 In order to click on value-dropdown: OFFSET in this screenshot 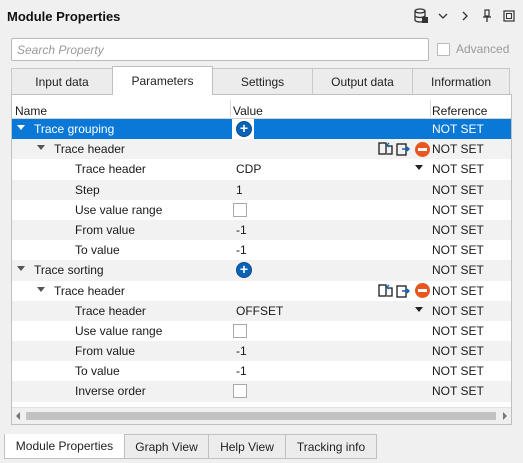, I will do `click(259, 311)`.